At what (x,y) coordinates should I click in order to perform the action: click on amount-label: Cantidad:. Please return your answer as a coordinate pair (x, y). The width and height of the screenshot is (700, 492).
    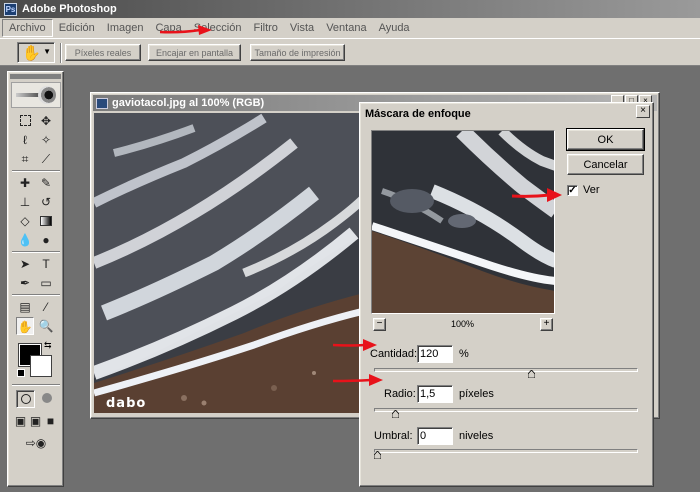
    Looking at the image, I should click on (394, 354).